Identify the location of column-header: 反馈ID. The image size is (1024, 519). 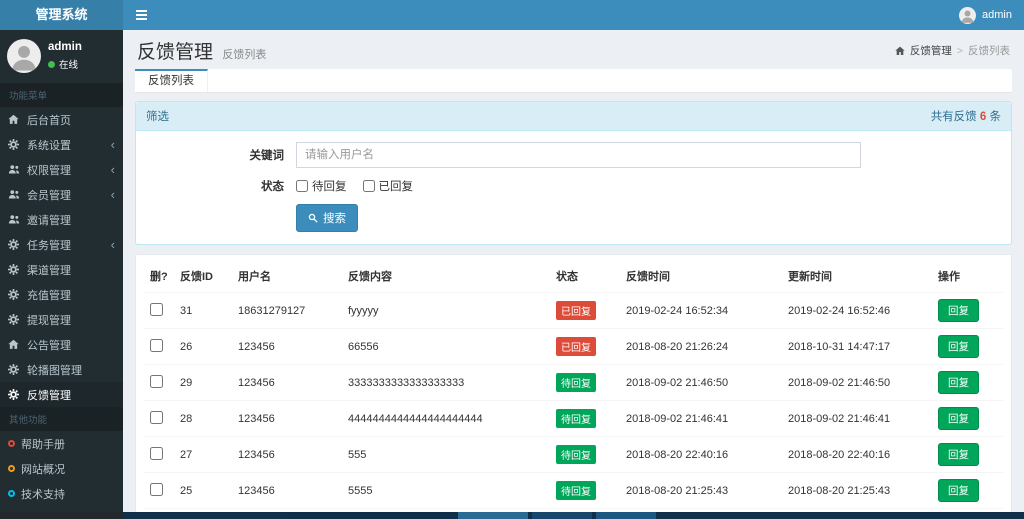
(203, 276).